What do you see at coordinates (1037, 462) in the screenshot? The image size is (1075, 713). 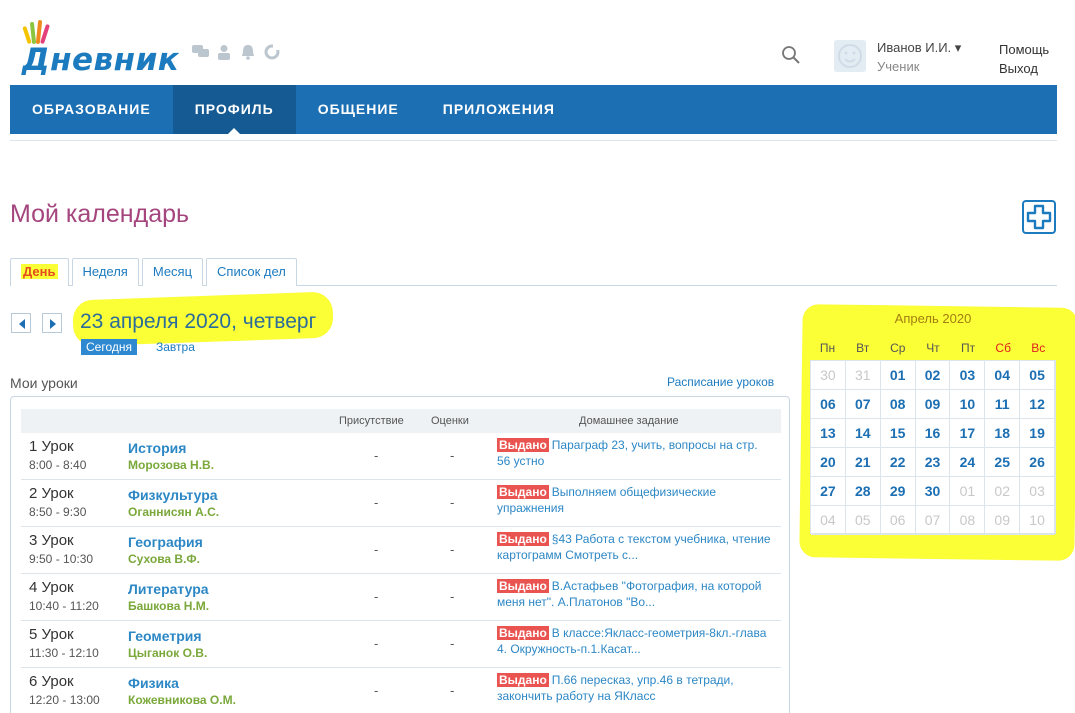 I see `calendar-day: 26` at bounding box center [1037, 462].